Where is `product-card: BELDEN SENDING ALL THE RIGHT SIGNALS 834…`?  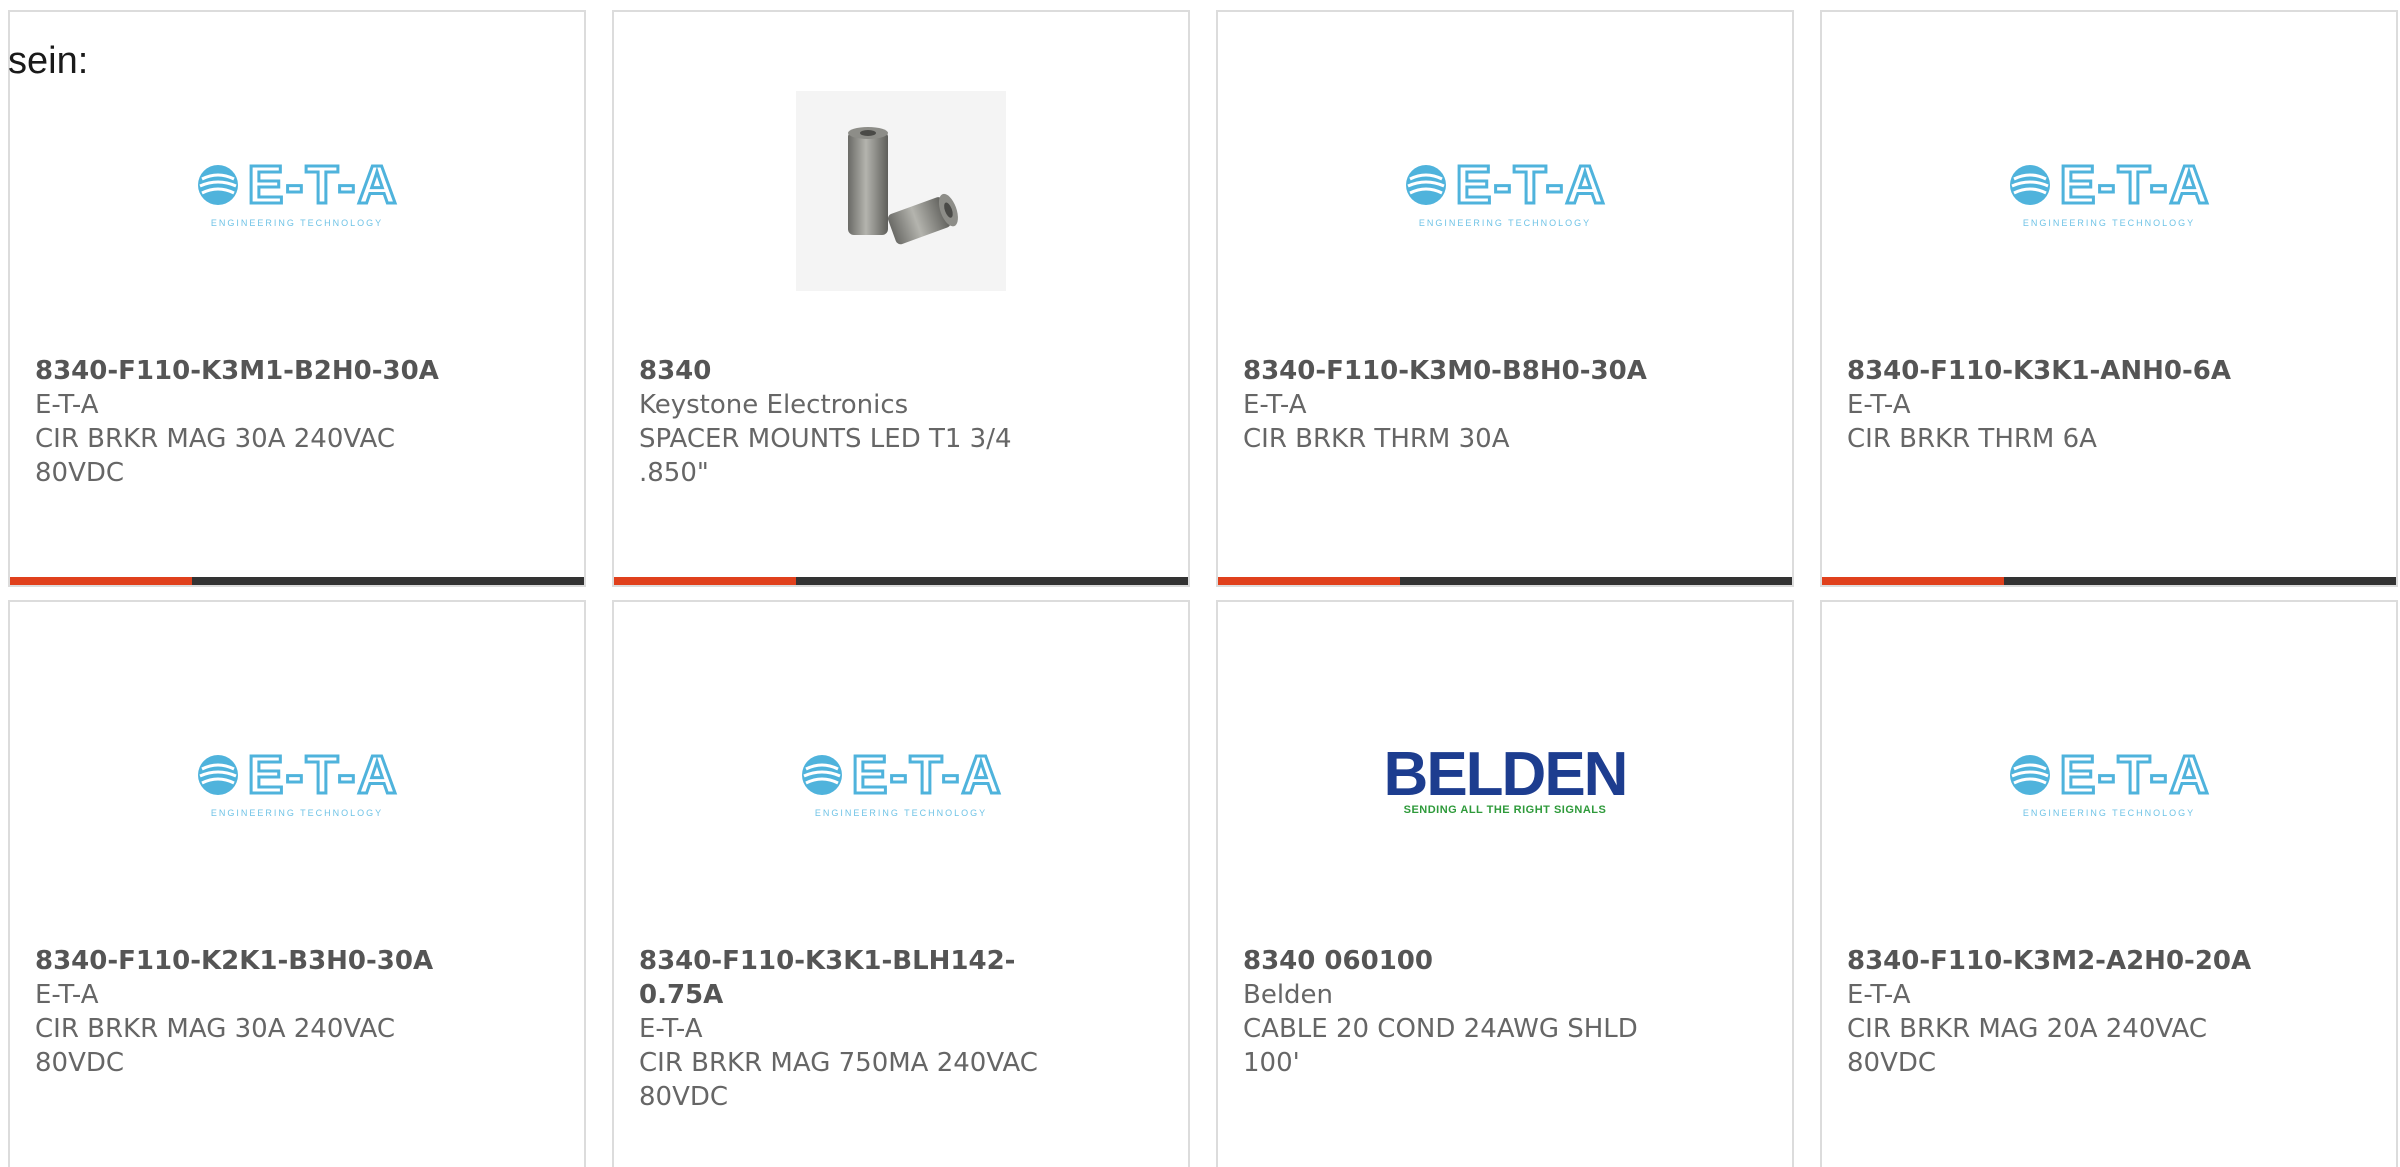
product-card: BELDEN SENDING ALL THE RIGHT SIGNALS 834… is located at coordinates (1505, 883).